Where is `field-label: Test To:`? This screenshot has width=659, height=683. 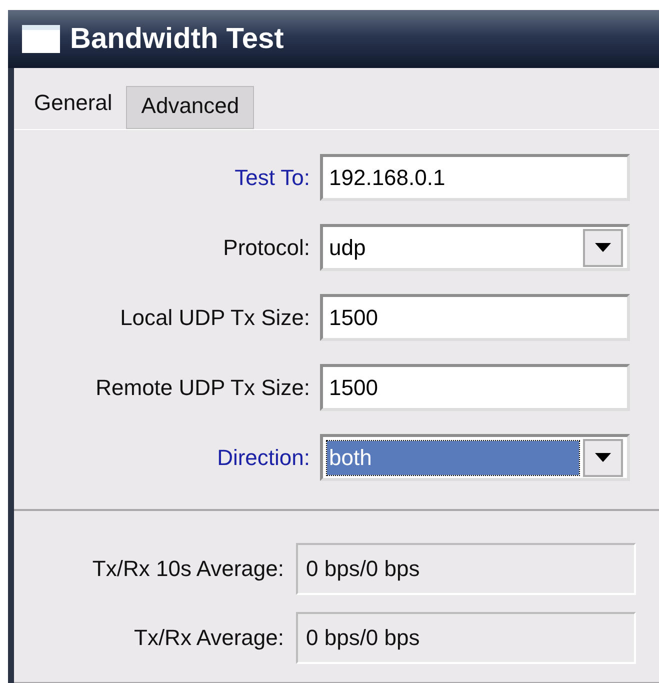
field-label: Test To: is located at coordinates (272, 177).